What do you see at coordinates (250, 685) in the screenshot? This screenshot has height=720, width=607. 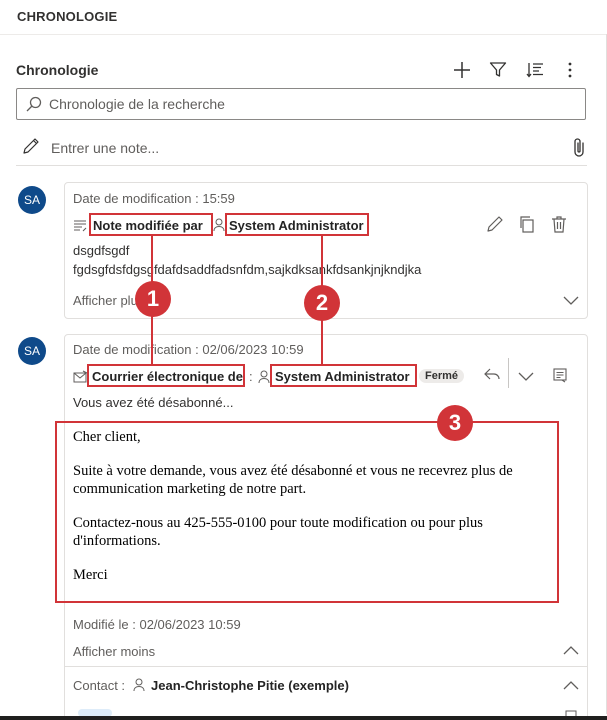 I see `contact-name: Jean-Christophe Pitie (exemple)` at bounding box center [250, 685].